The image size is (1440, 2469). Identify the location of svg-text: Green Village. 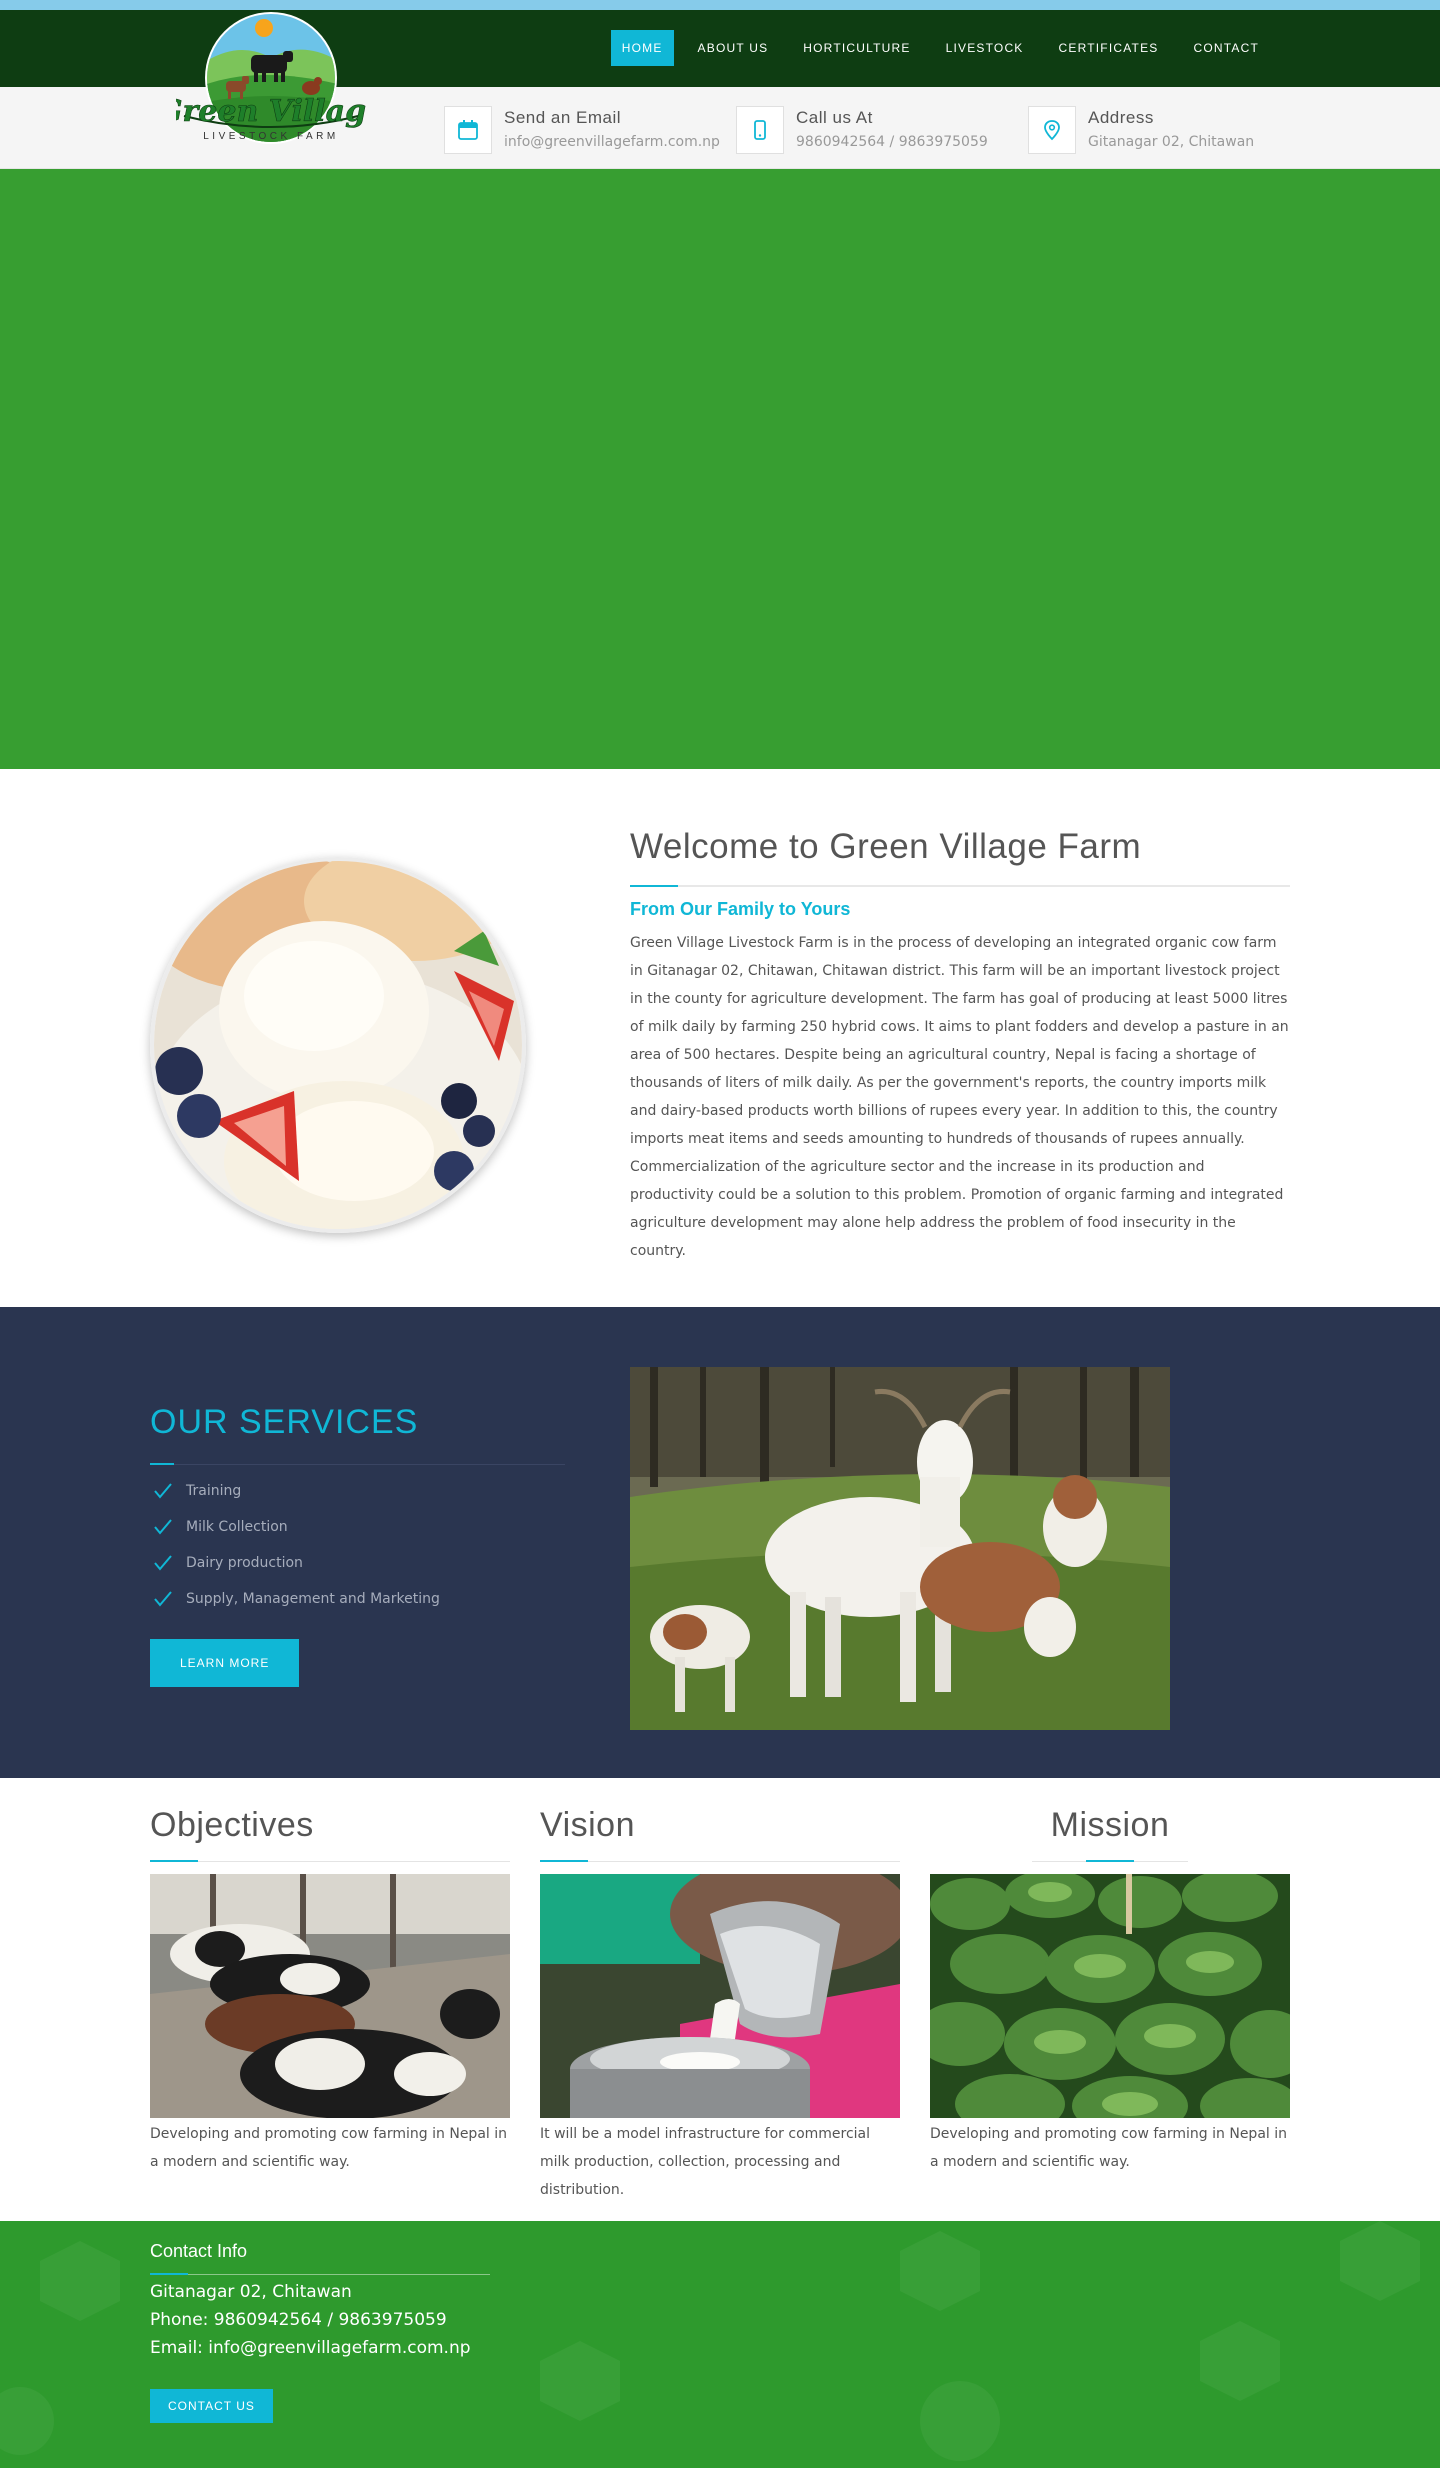
(271, 111).